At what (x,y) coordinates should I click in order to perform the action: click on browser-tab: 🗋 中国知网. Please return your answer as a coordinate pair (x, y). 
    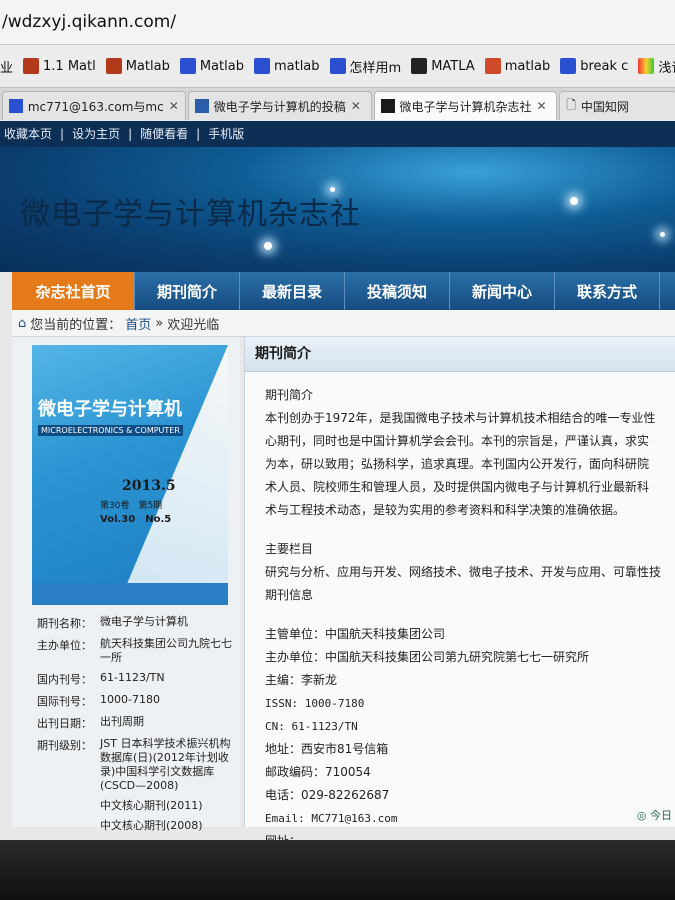
    Looking at the image, I should click on (617, 105).